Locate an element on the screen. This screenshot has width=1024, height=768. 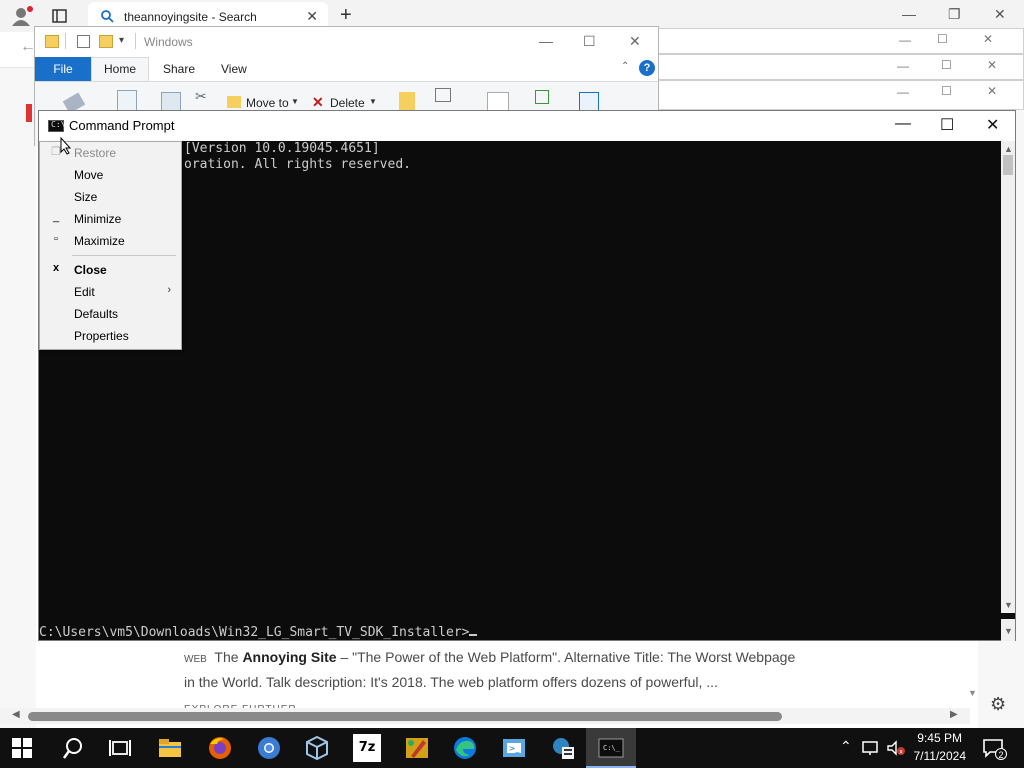
menu-item-properties: Properties is located at coordinates (110, 336).